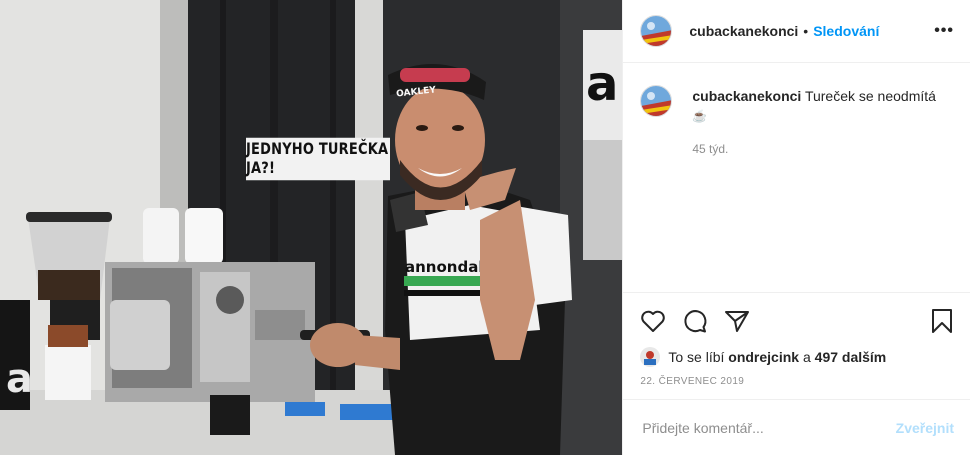  Describe the element at coordinates (823, 149) in the screenshot. I see `comment-timestamp: 45 týd.` at that location.